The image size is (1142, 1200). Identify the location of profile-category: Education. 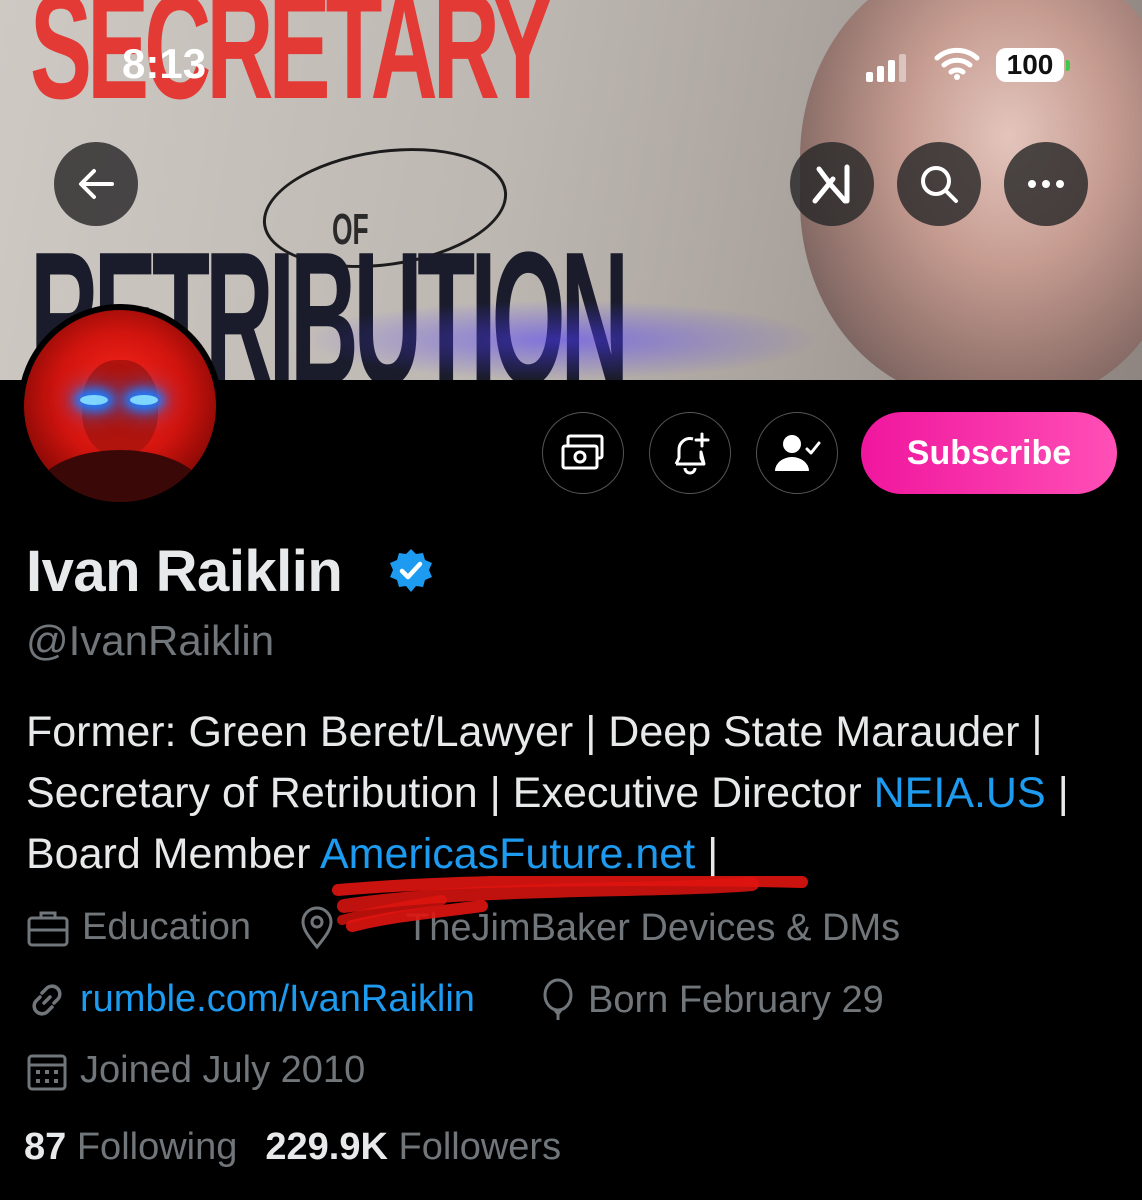
(138, 927).